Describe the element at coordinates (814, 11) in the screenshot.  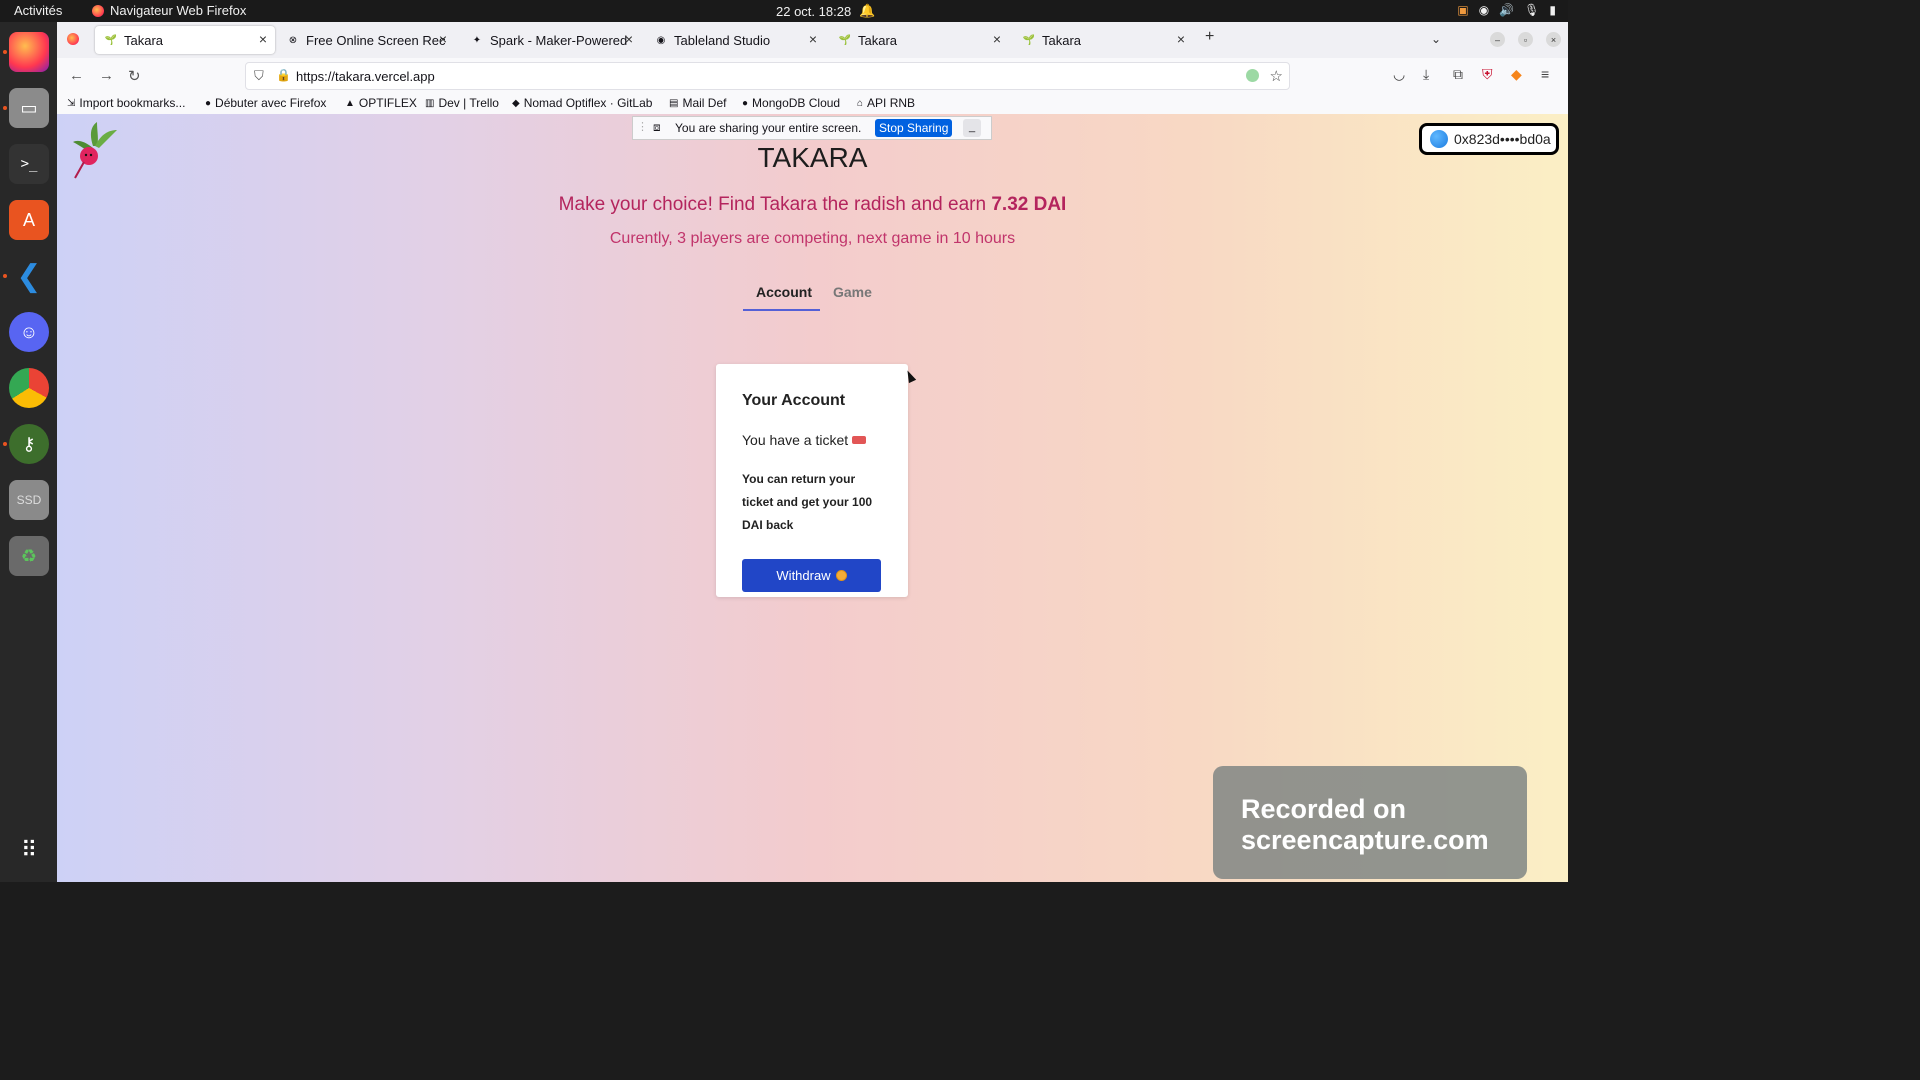
I see `clock-text: 22 oct. 18:28` at that location.